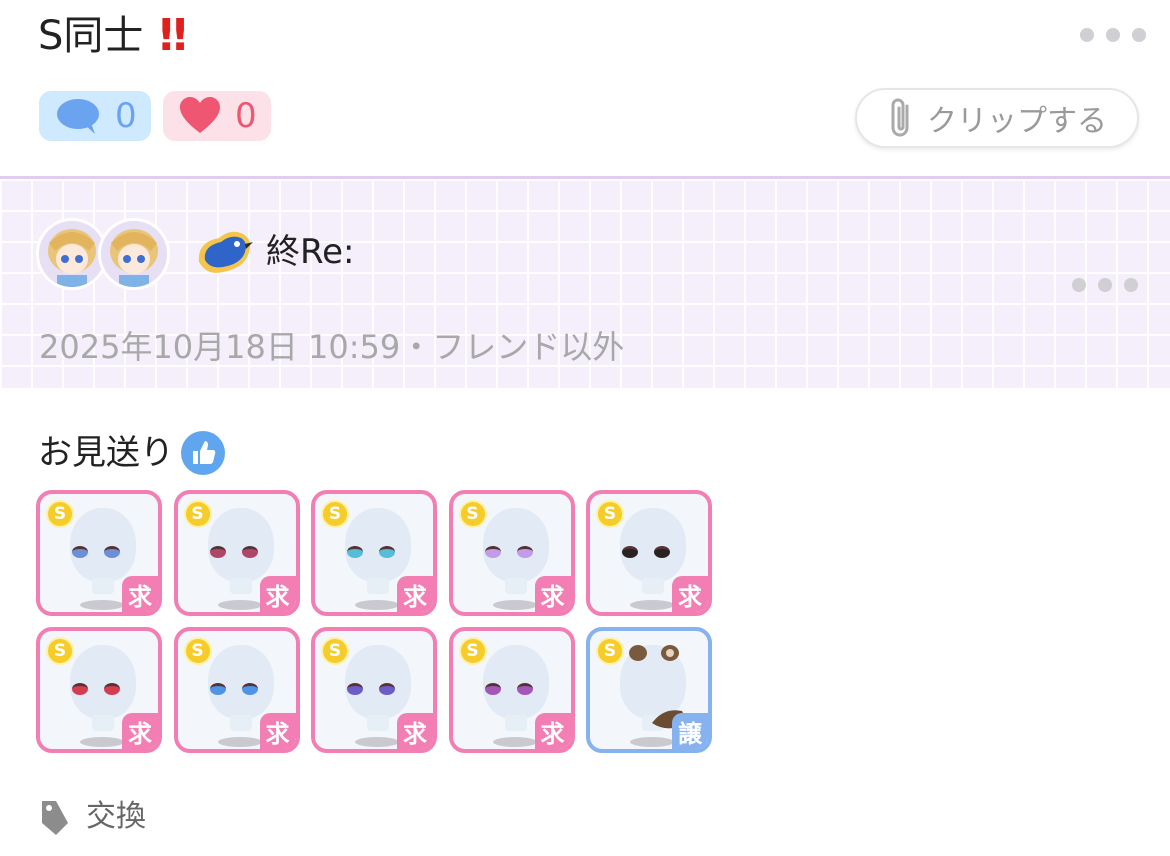 The width and height of the screenshot is (1170, 856). I want to click on bluebird-badge-icon, so click(225, 254).